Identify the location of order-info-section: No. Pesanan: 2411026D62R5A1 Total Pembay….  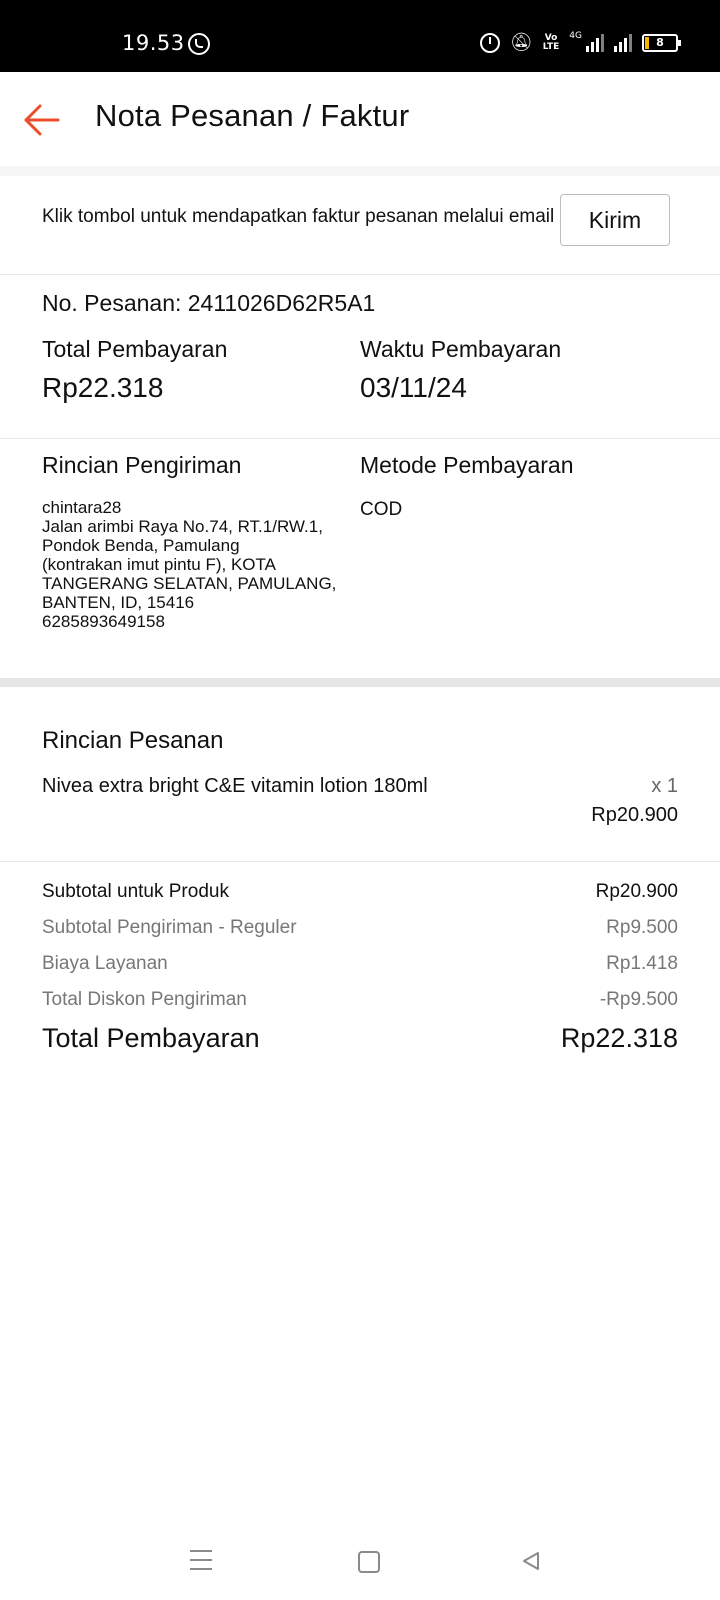
(360, 356).